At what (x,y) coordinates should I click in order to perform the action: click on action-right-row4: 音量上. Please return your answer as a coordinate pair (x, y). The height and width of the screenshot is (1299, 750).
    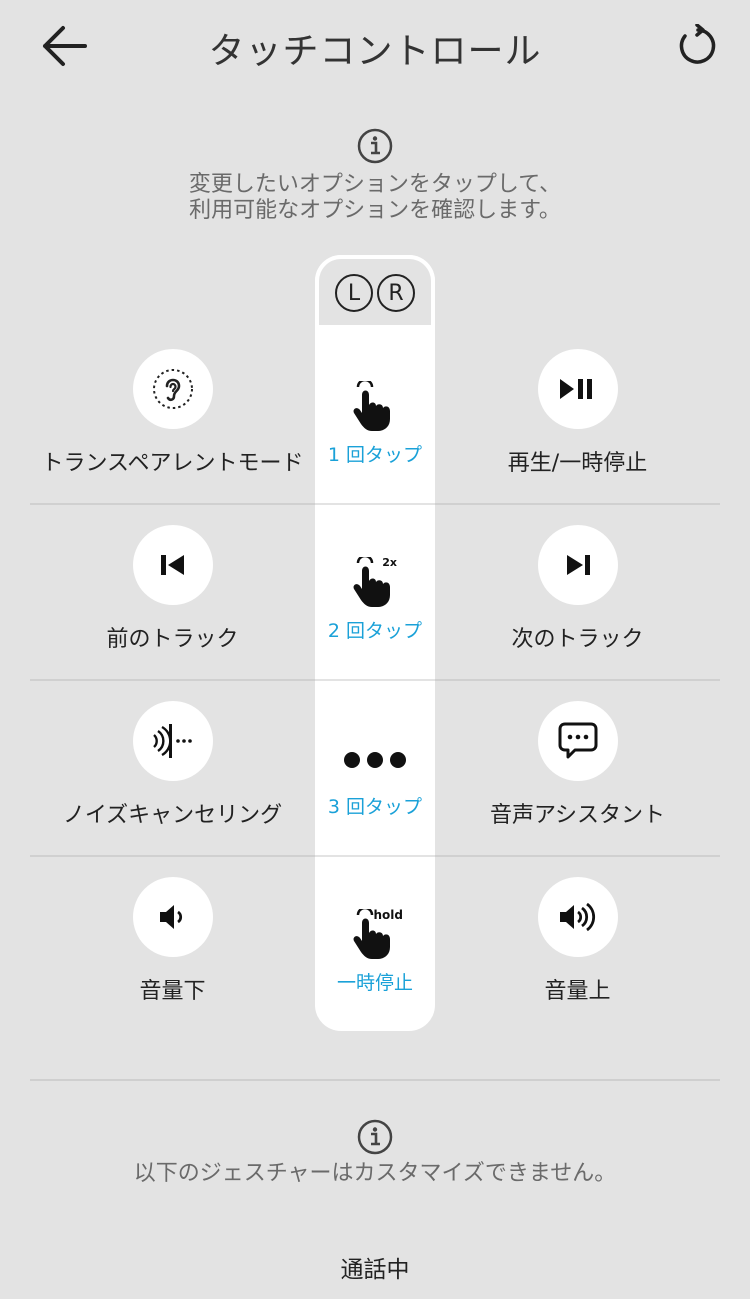
    Looking at the image, I should click on (577, 941).